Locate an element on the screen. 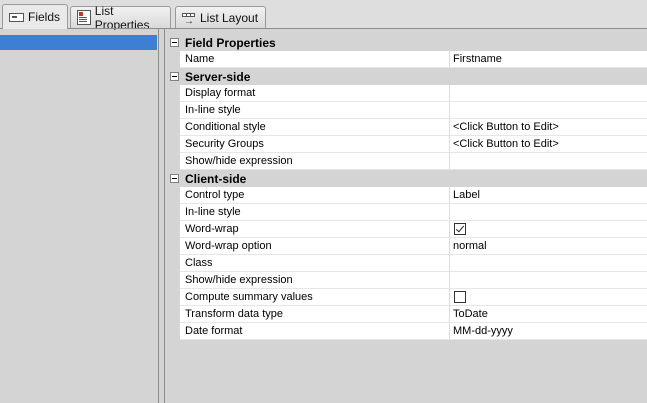 The width and height of the screenshot is (647, 403). property-row-compute-summary-values: Compute summary values is located at coordinates (406, 297).